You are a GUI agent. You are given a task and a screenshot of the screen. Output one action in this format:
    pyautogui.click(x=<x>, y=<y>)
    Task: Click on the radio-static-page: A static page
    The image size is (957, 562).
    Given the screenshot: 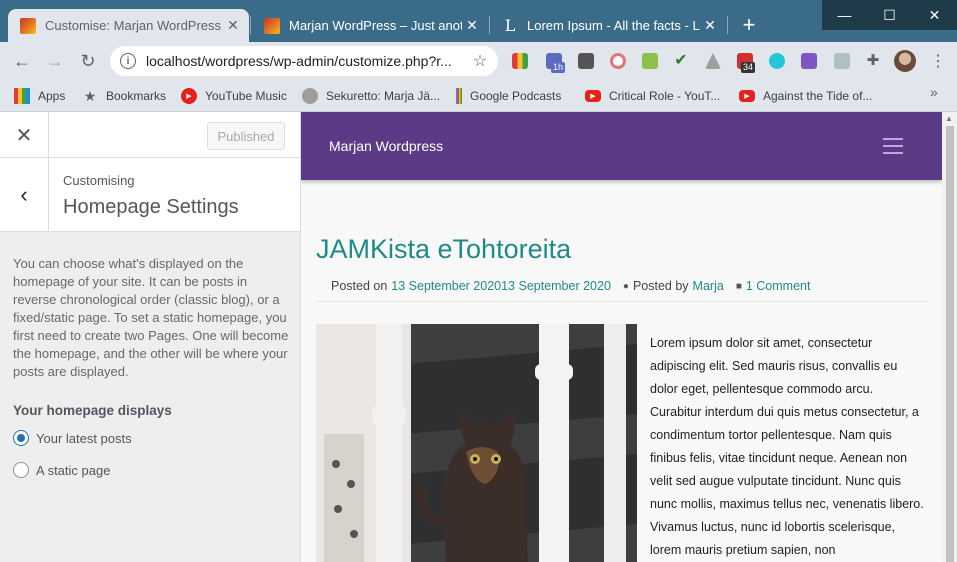 What is the action you would take?
    pyautogui.click(x=61, y=470)
    